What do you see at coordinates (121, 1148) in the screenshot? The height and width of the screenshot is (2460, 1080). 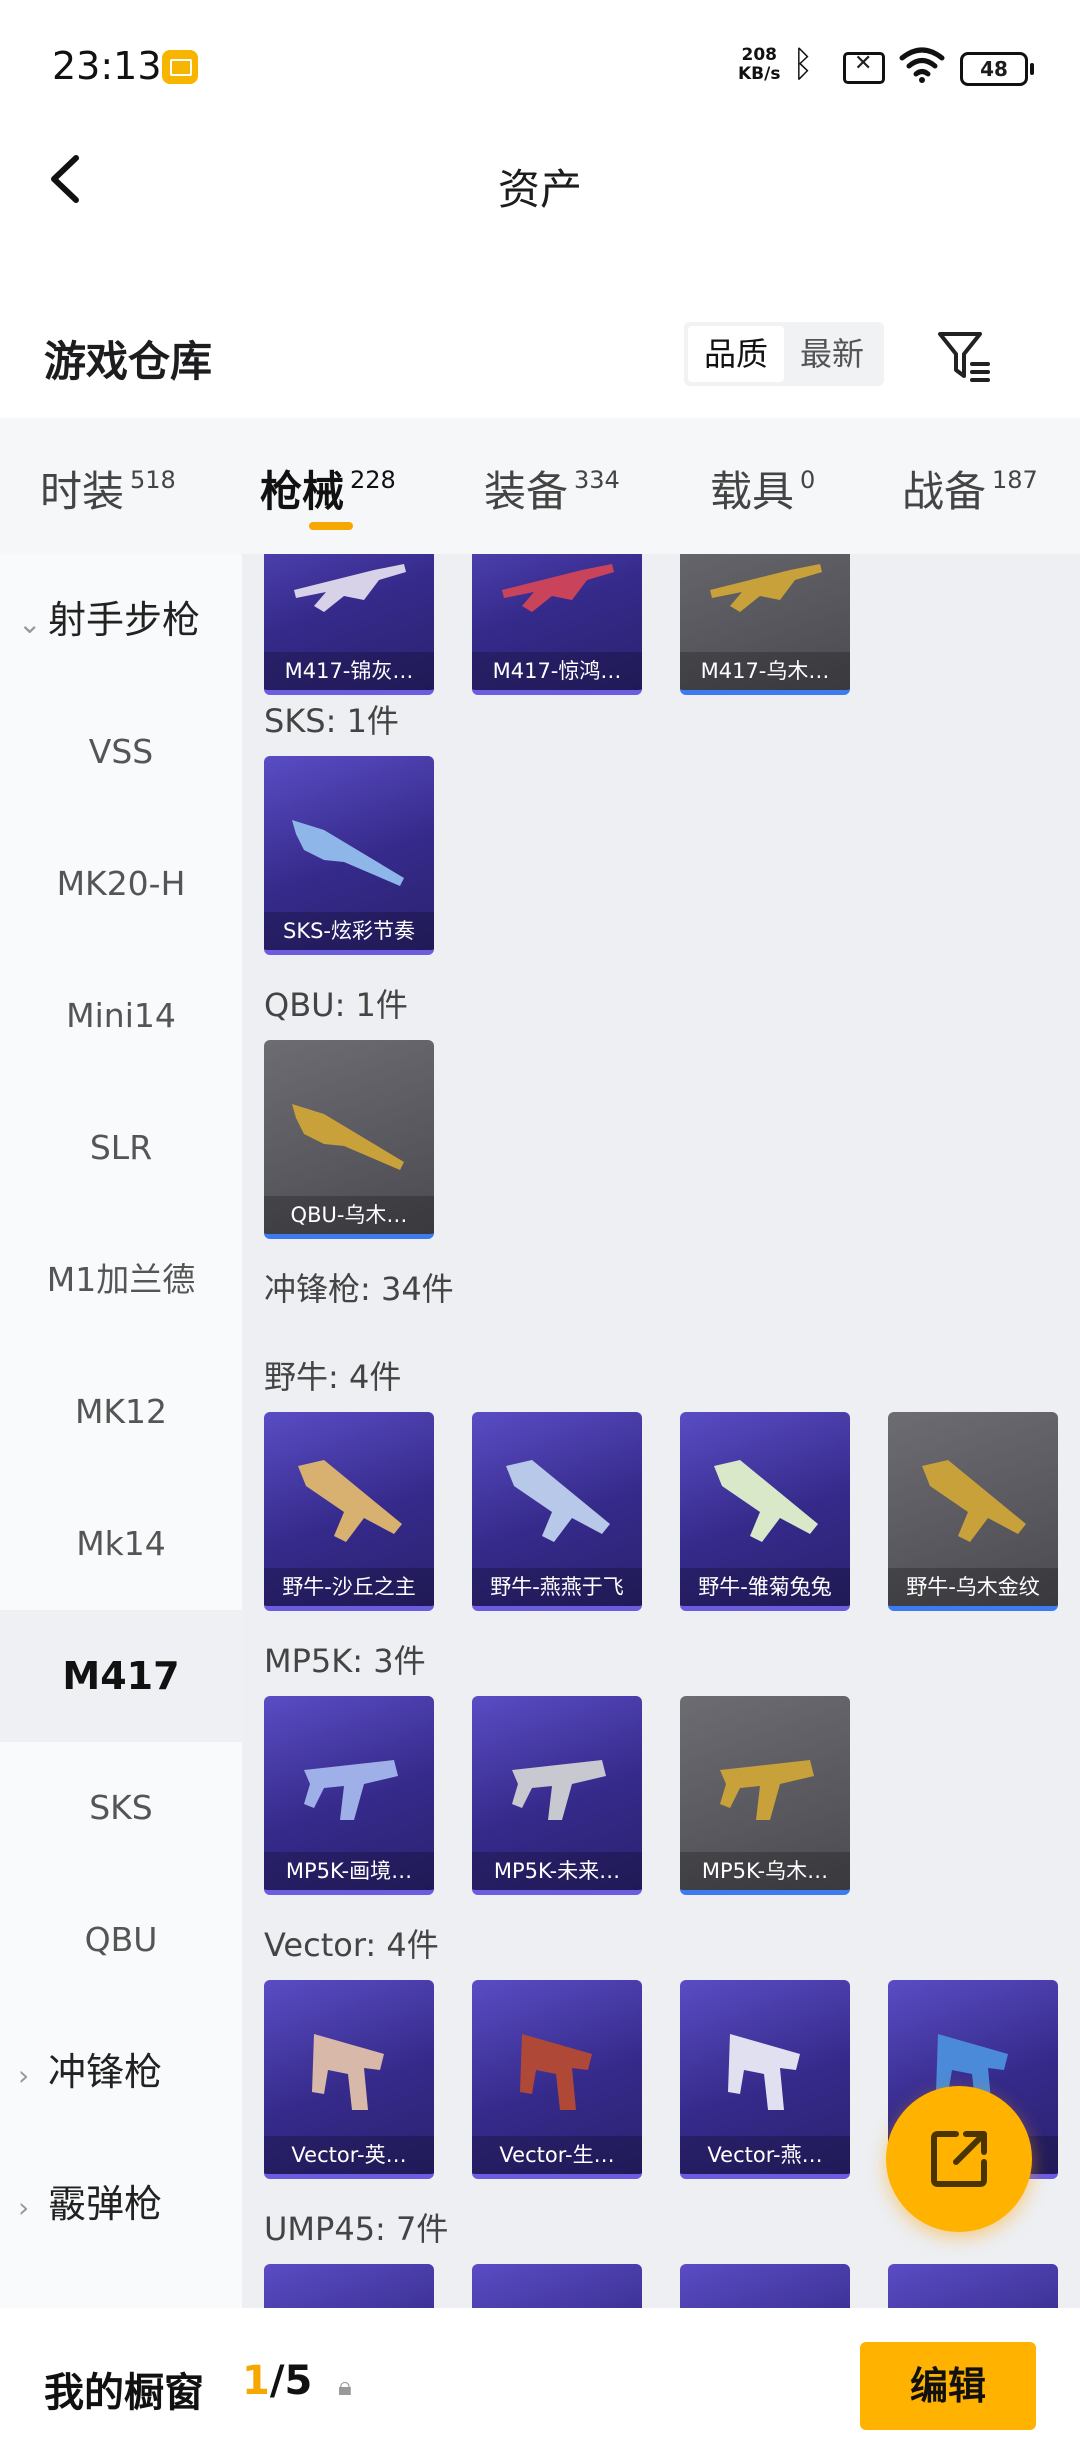 I see `sidebar-item-slr: SLR` at bounding box center [121, 1148].